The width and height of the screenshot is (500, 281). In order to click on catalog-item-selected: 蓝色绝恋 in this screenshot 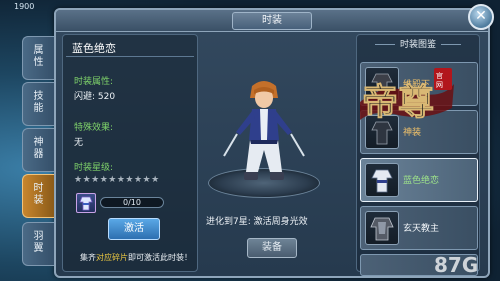, I will do `click(419, 180)`.